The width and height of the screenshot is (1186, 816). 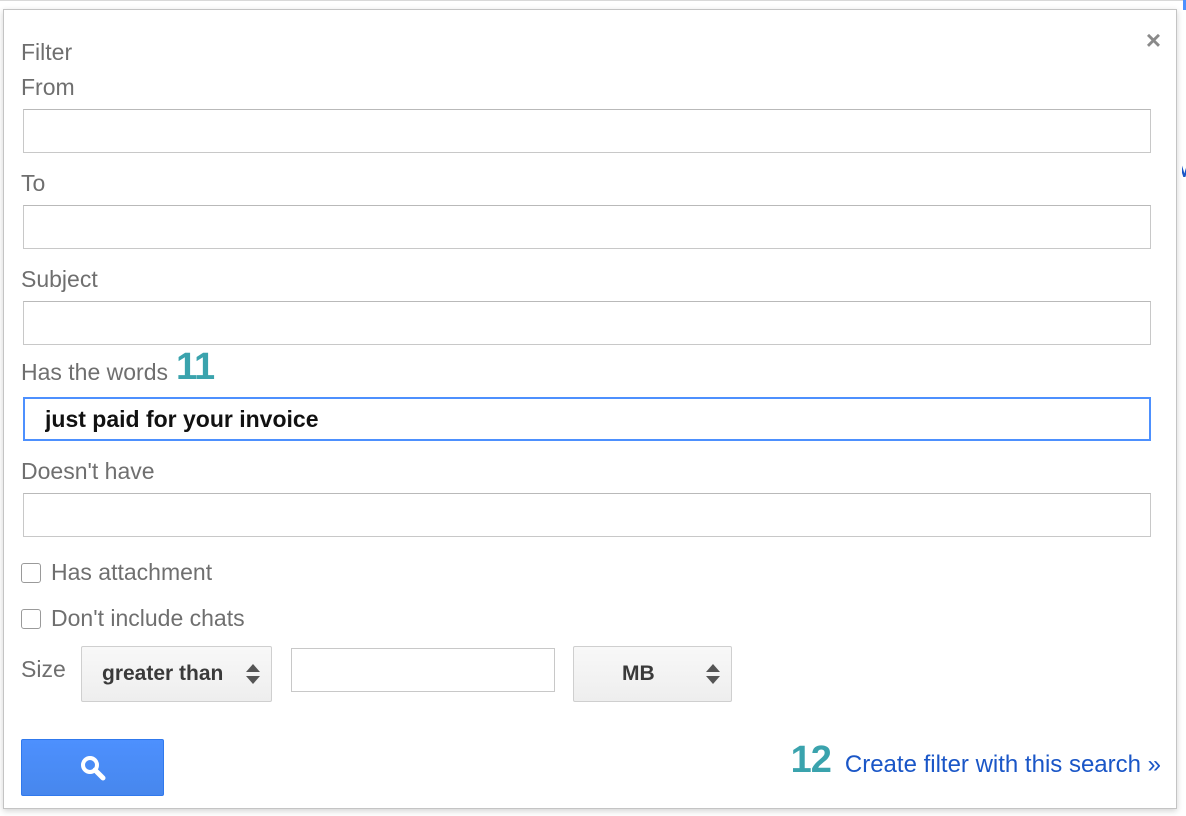 I want to click on doesnt-have-input, so click(x=587, y=515).